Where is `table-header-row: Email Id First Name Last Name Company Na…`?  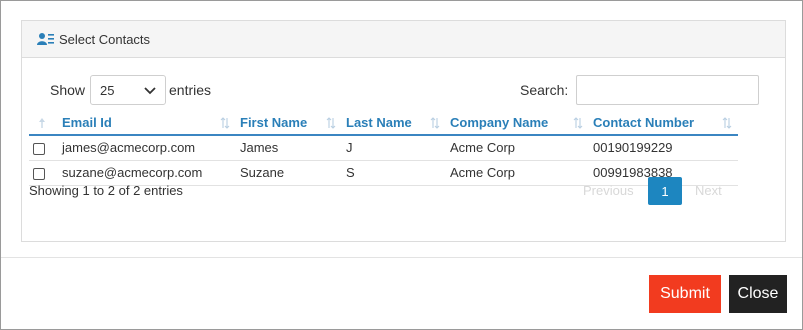
table-header-row: Email Id First Name Last Name Company Na… is located at coordinates (383, 123).